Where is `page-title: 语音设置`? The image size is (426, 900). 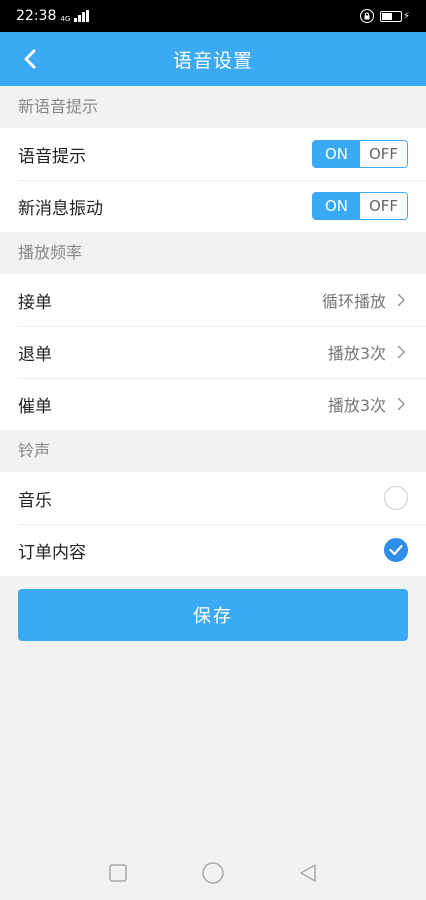
page-title: 语音设置 is located at coordinates (212, 60).